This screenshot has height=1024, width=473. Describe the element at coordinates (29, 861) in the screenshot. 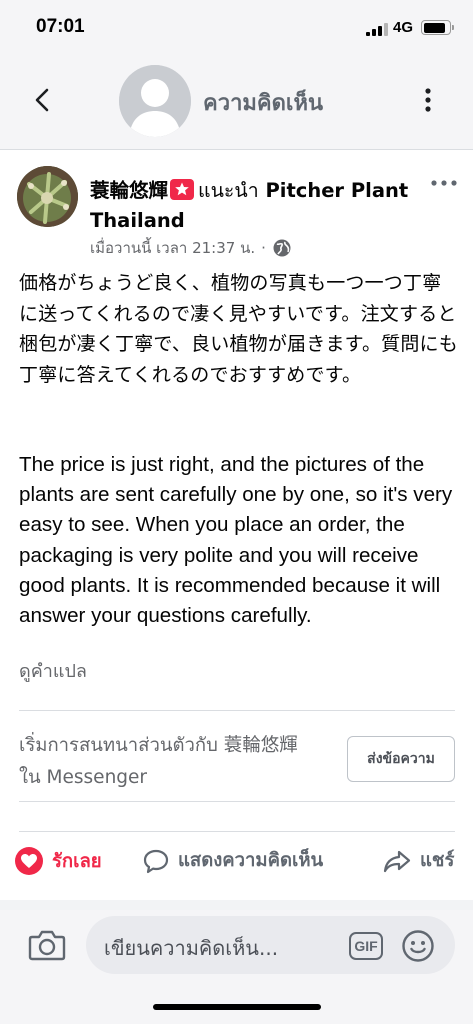

I see `heart-icon` at that location.